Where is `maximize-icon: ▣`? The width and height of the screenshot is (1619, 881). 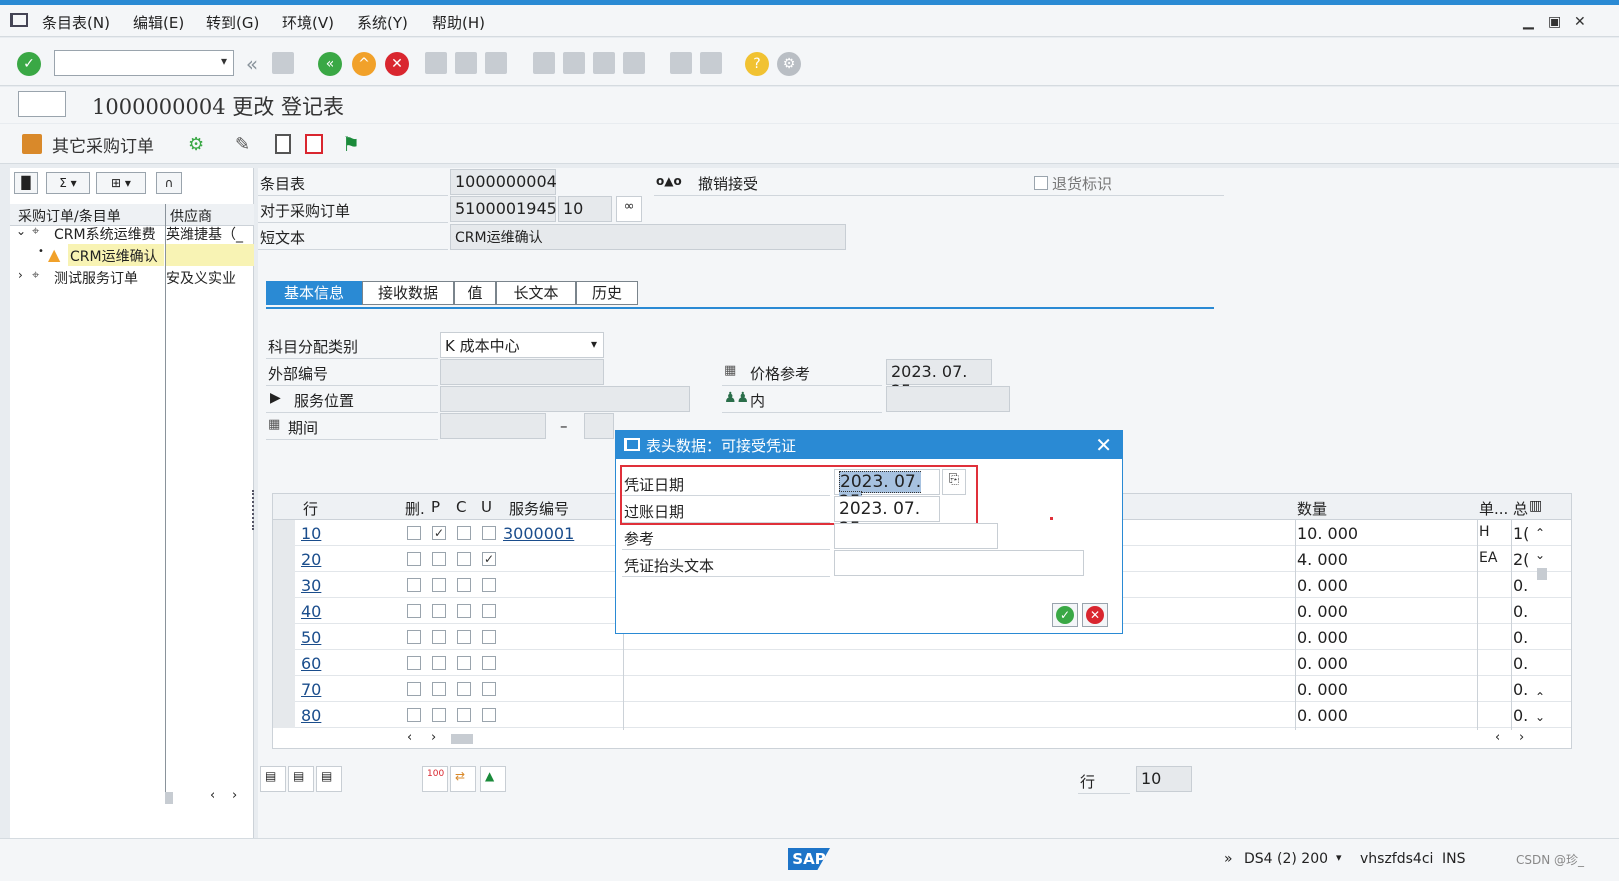 maximize-icon: ▣ is located at coordinates (1554, 22).